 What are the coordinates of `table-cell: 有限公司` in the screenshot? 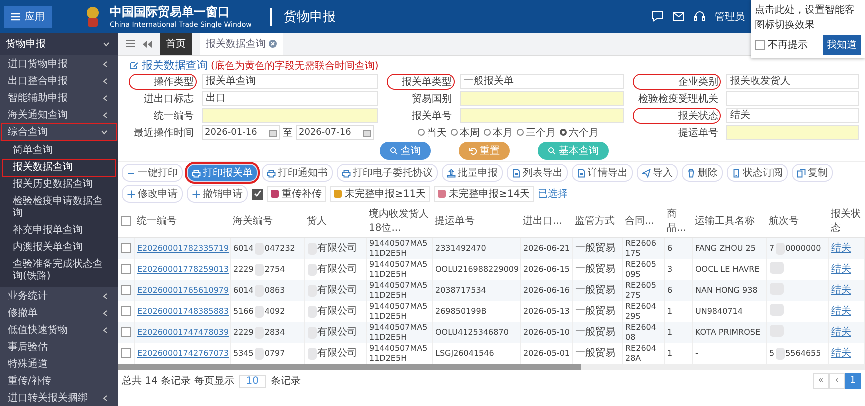 It's located at (338, 311).